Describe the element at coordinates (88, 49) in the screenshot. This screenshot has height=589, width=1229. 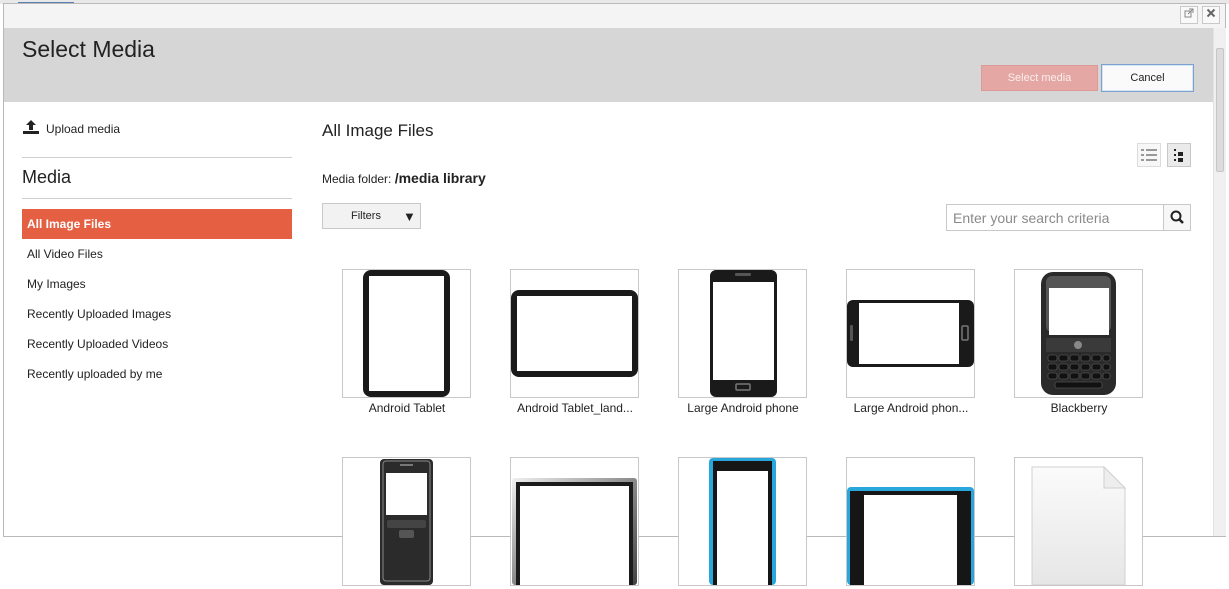
I see `dialog-title: Select Media` at that location.